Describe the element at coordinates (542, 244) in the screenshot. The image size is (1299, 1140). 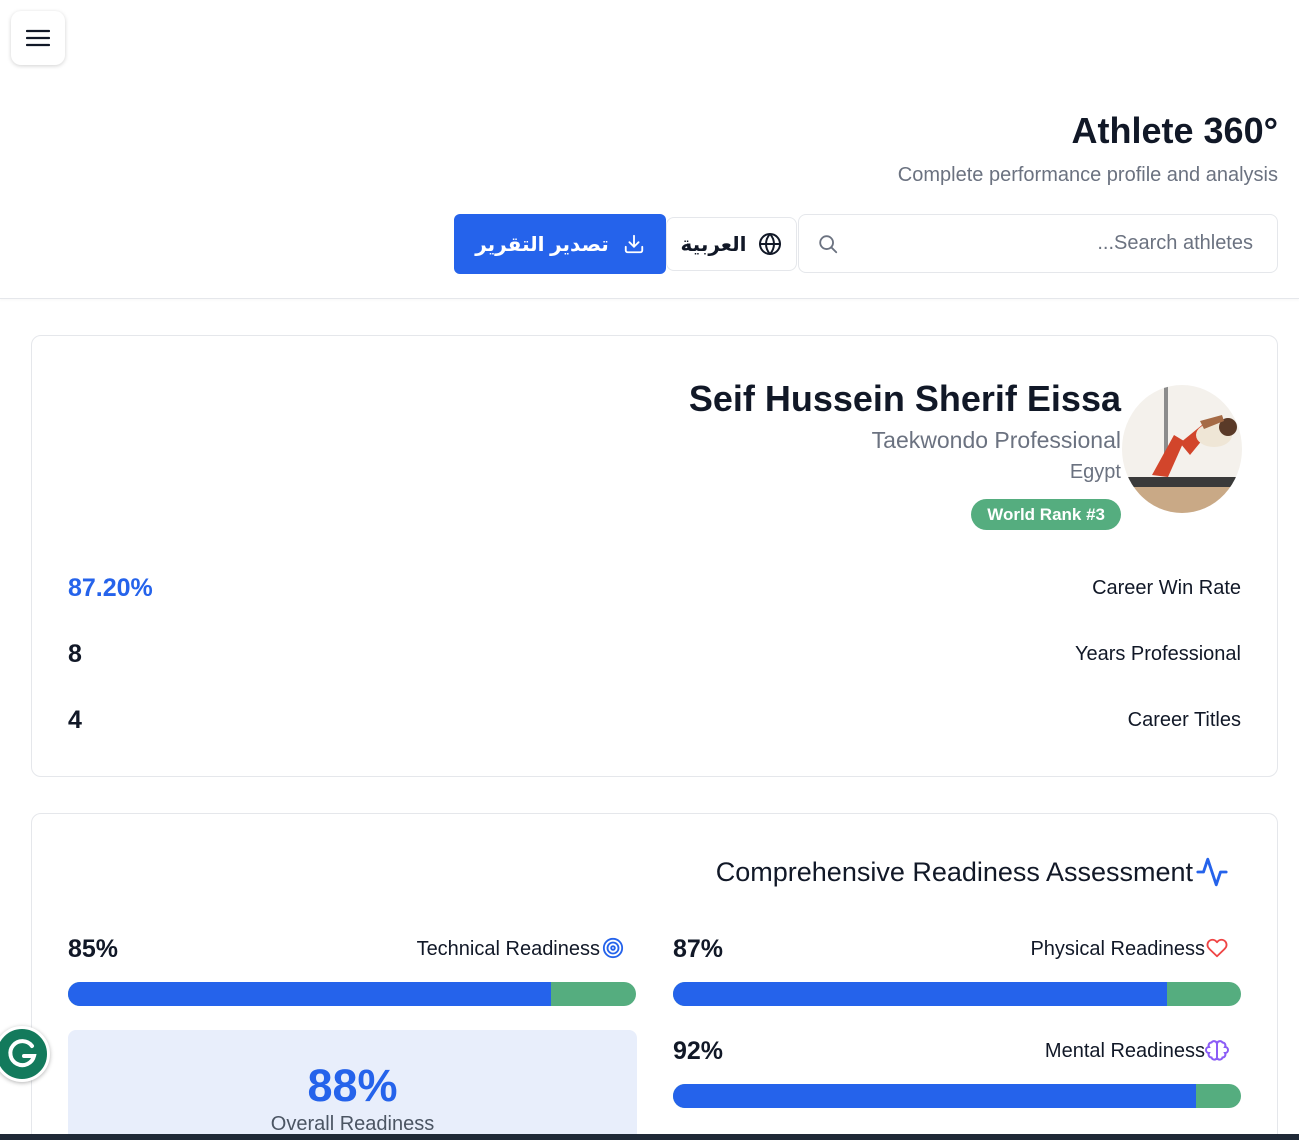
I see `export-label: تصدير التقرير` at that location.